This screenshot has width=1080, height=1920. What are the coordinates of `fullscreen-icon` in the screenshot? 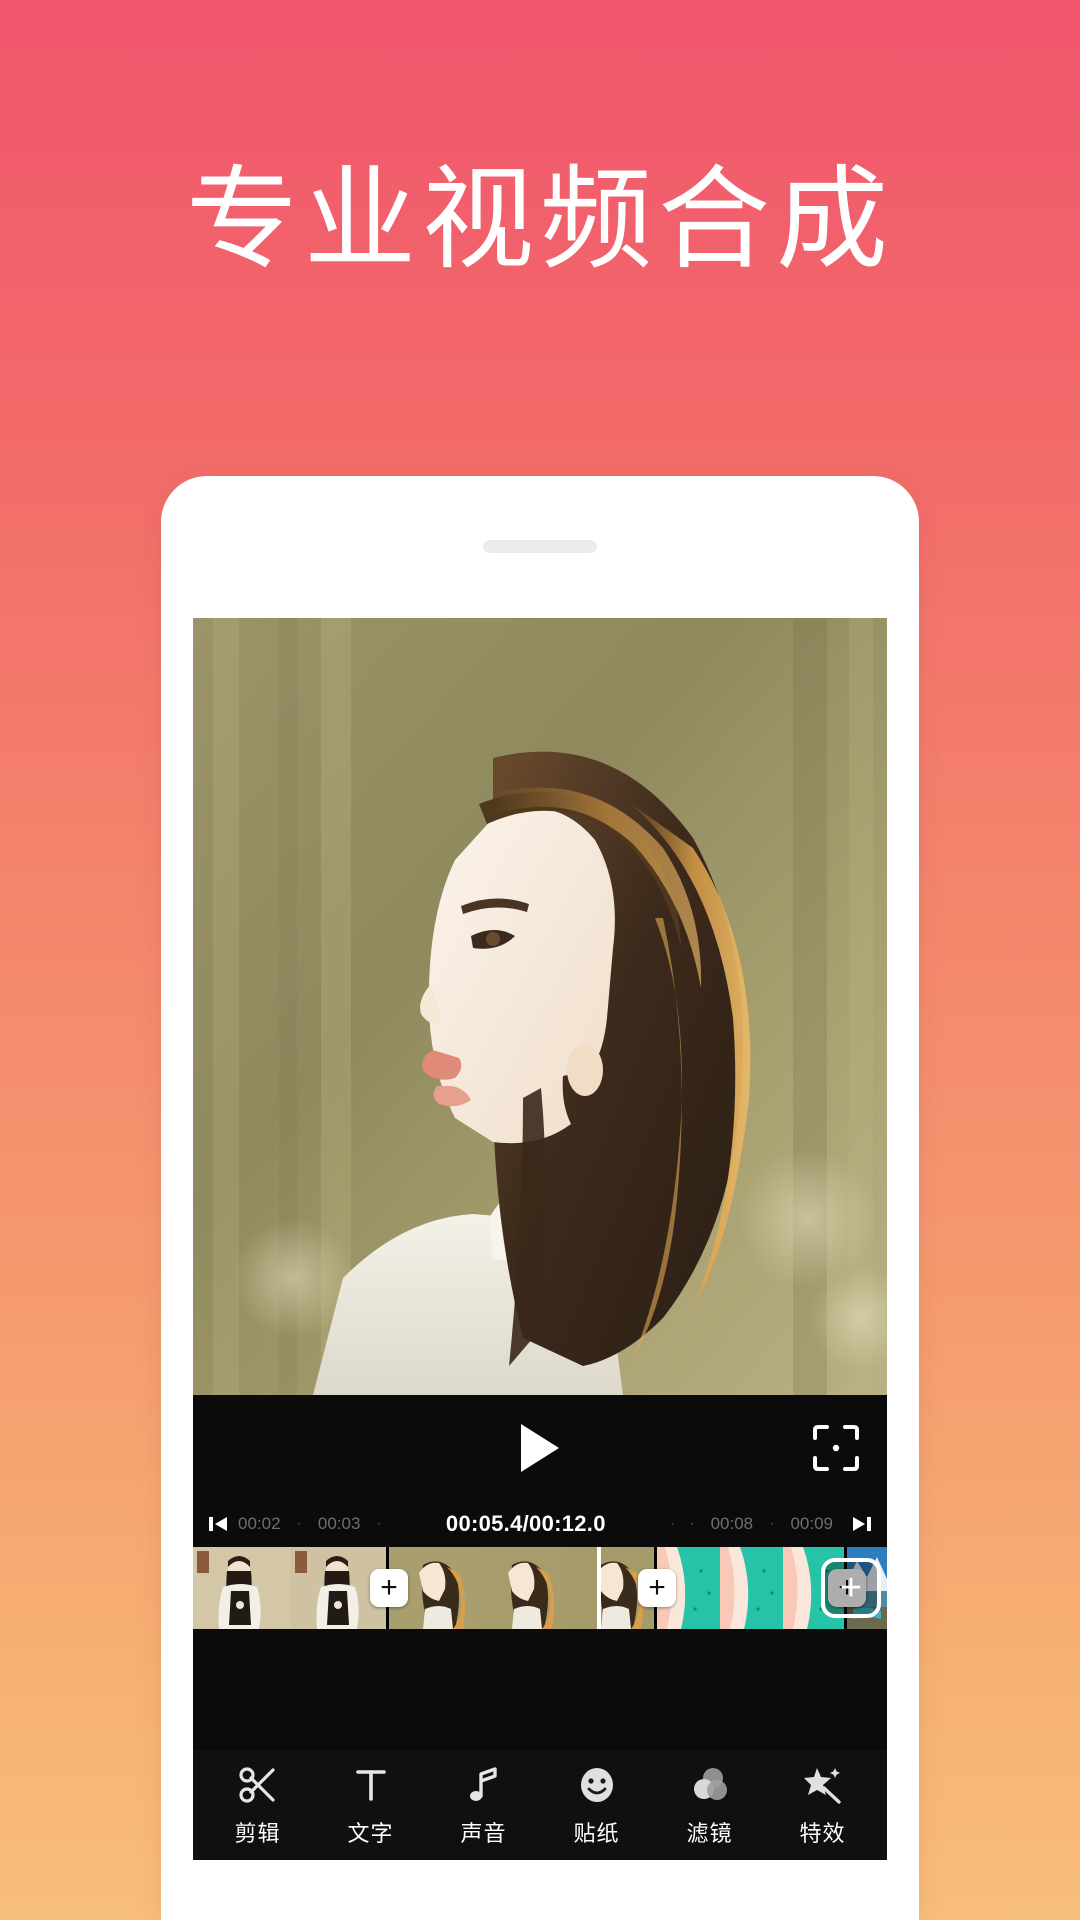 It's located at (836, 1448).